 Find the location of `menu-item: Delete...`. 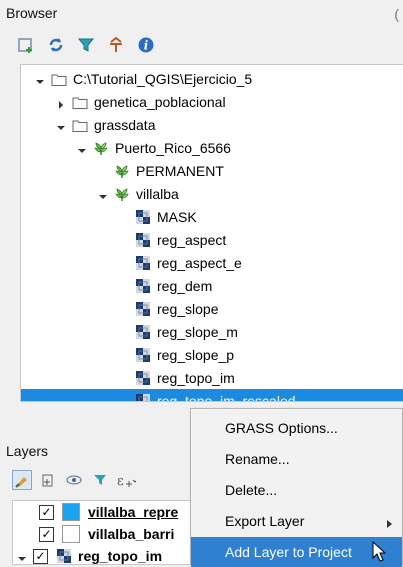

menu-item: Delete... is located at coordinates (296, 490).